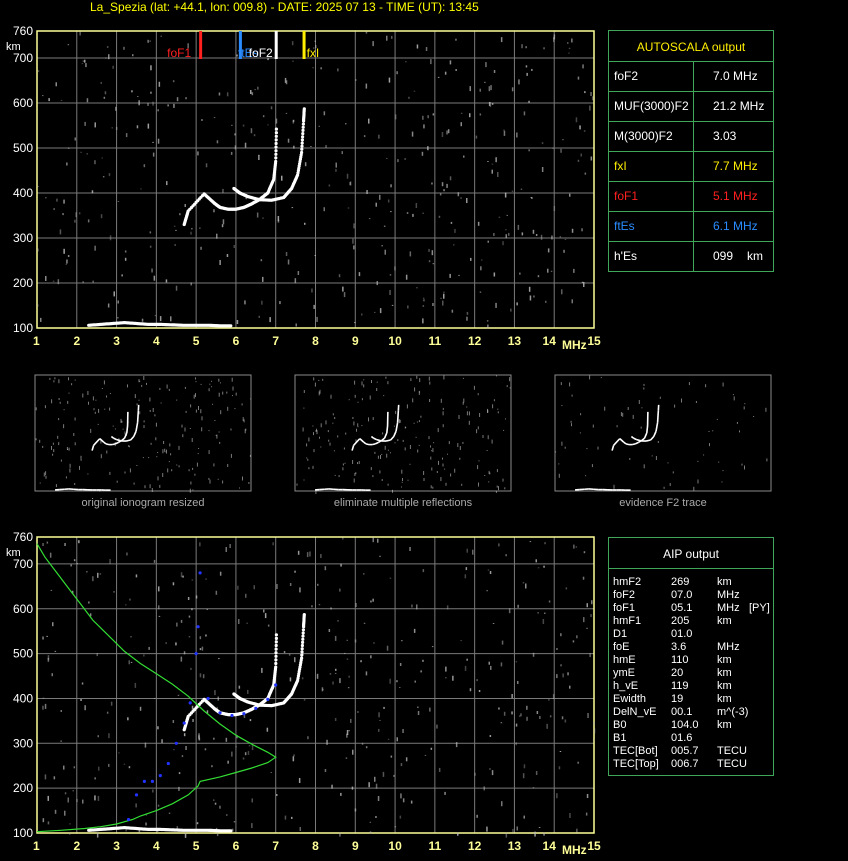 Image resolution: width=848 pixels, height=861 pixels. I want to click on y-tick-label: 300, so click(23, 743).